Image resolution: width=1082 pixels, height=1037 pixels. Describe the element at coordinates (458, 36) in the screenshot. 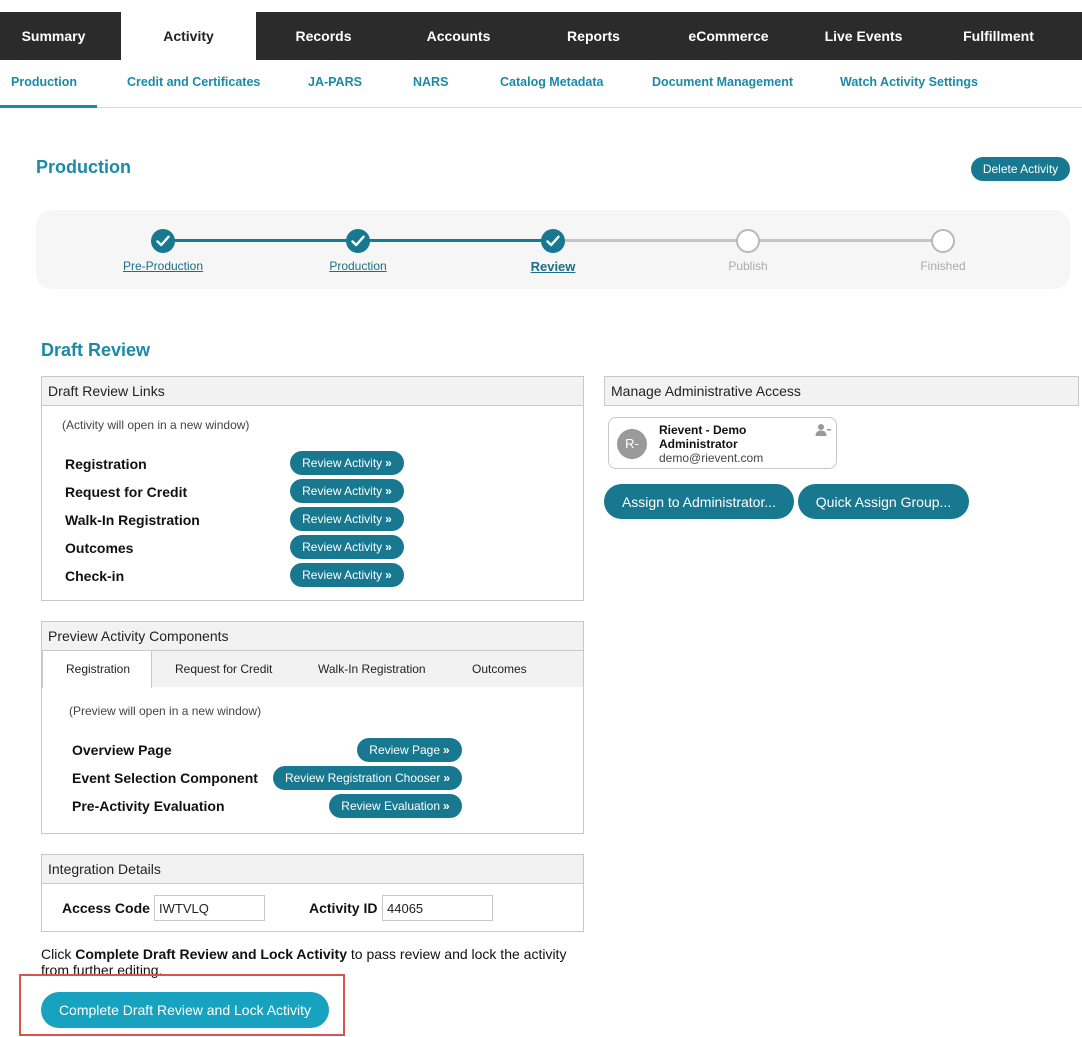

I see `tab-accounts: Accounts` at that location.